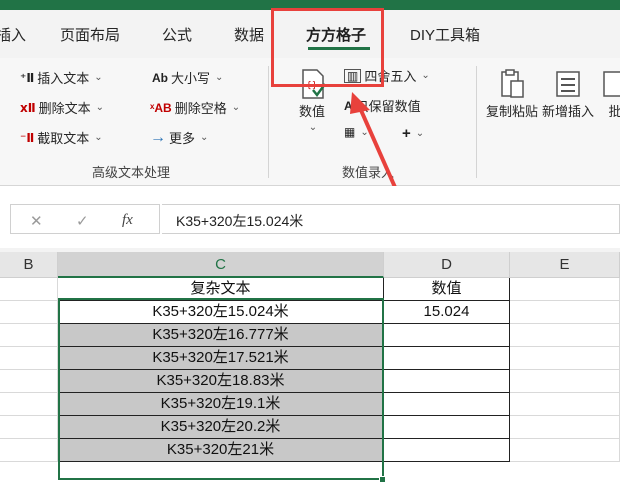  I want to click on ribbon-tabs: 插入 页面布局 公式 数据 方方格子 DIY工具箱, so click(310, 34).